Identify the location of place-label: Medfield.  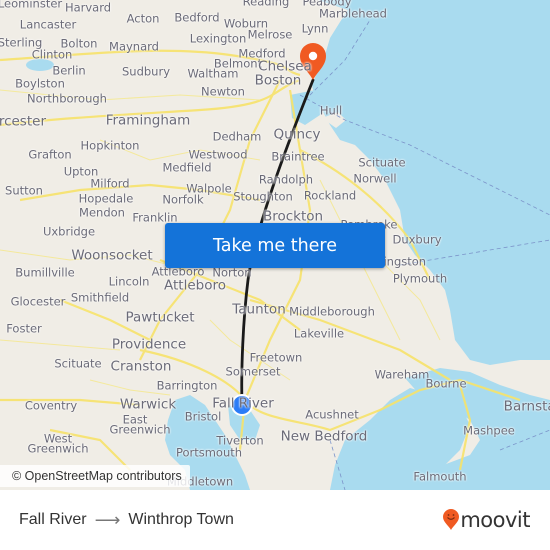
(187, 167).